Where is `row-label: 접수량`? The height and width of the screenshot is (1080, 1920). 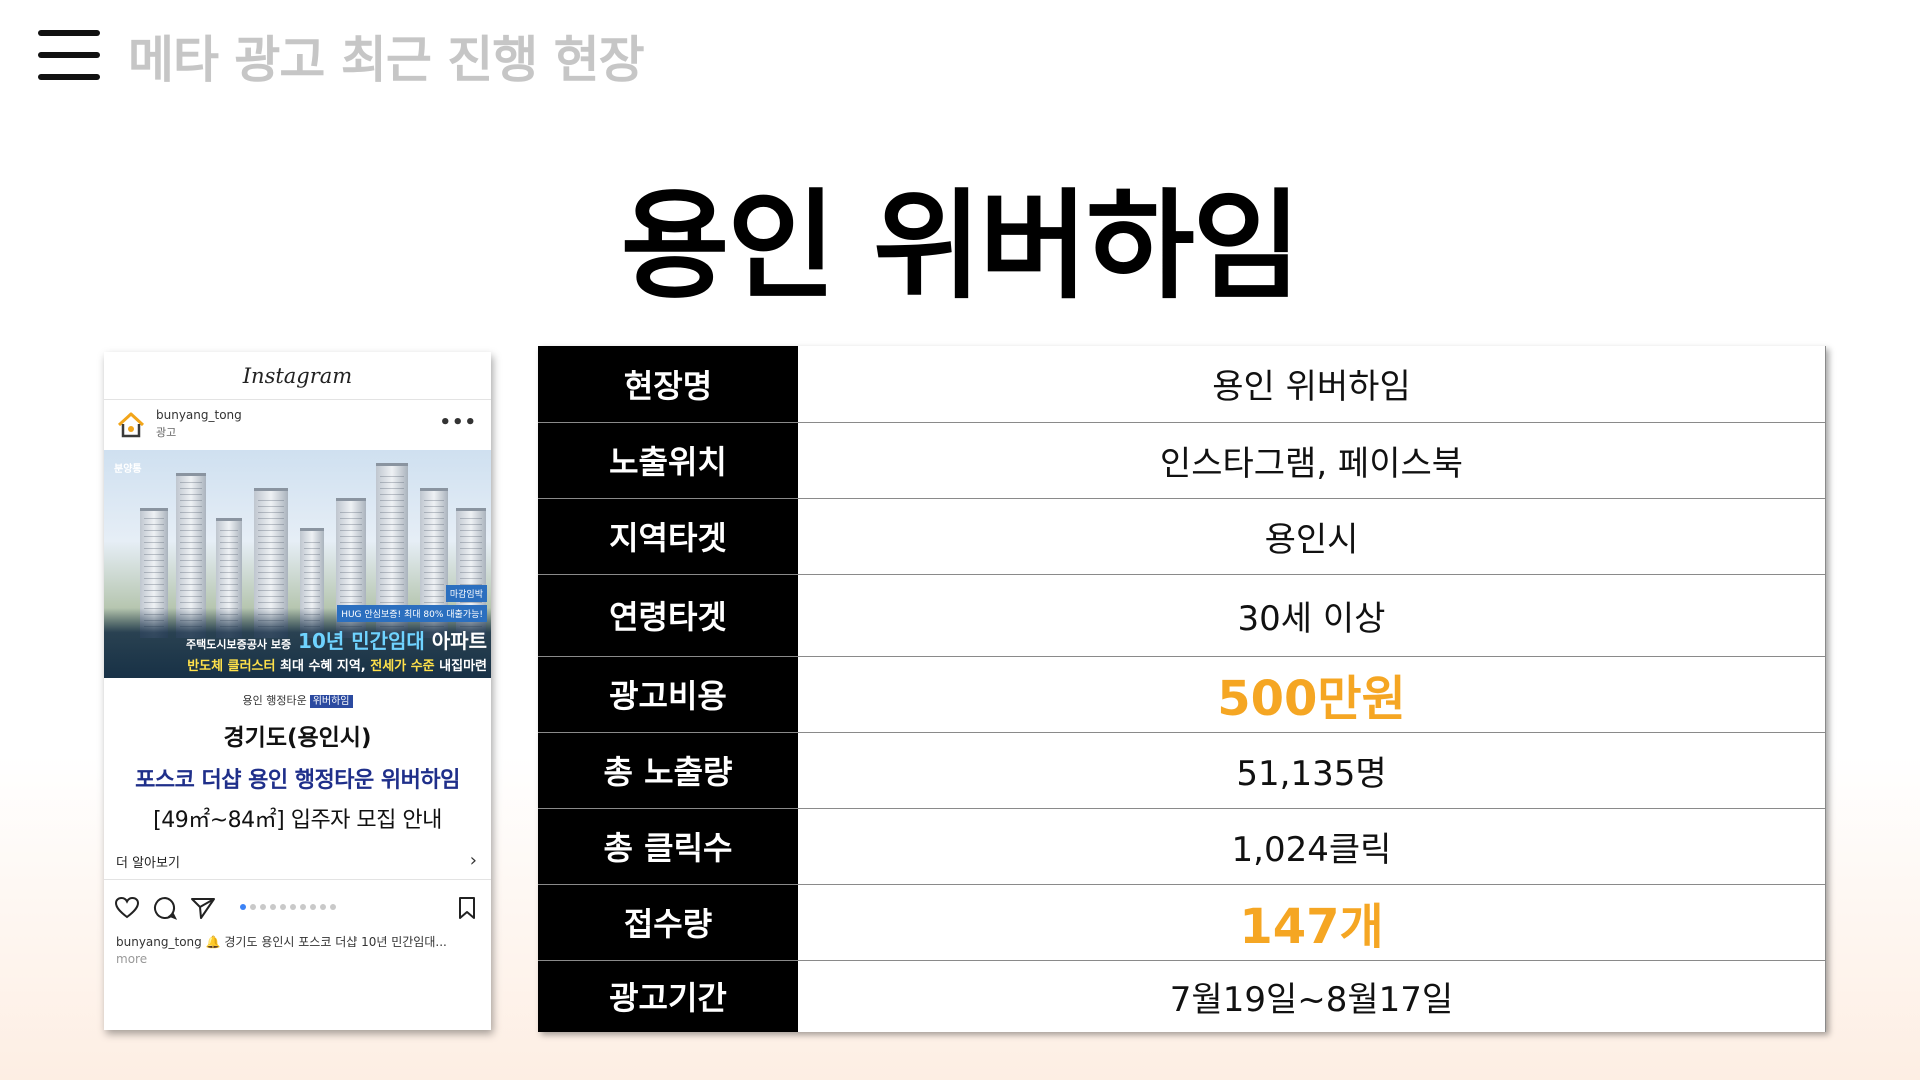 row-label: 접수량 is located at coordinates (668, 922).